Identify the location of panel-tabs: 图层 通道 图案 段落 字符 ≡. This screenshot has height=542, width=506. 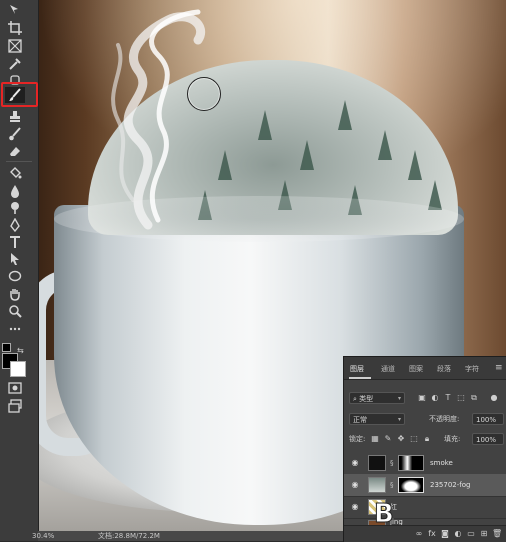
(425, 368).